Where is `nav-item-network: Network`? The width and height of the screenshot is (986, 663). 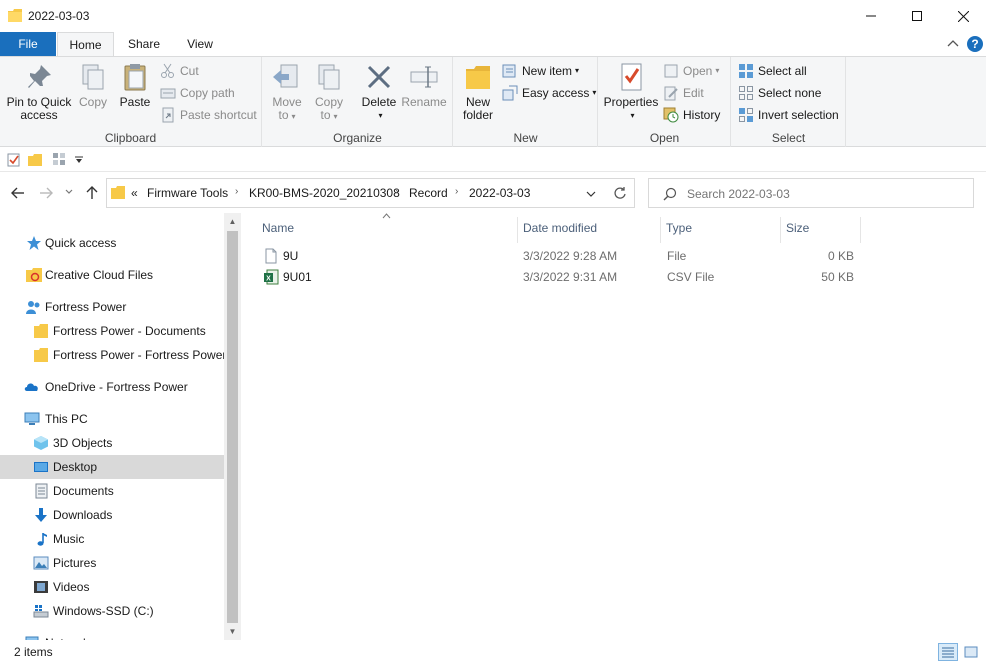 nav-item-network: Network is located at coordinates (112, 635).